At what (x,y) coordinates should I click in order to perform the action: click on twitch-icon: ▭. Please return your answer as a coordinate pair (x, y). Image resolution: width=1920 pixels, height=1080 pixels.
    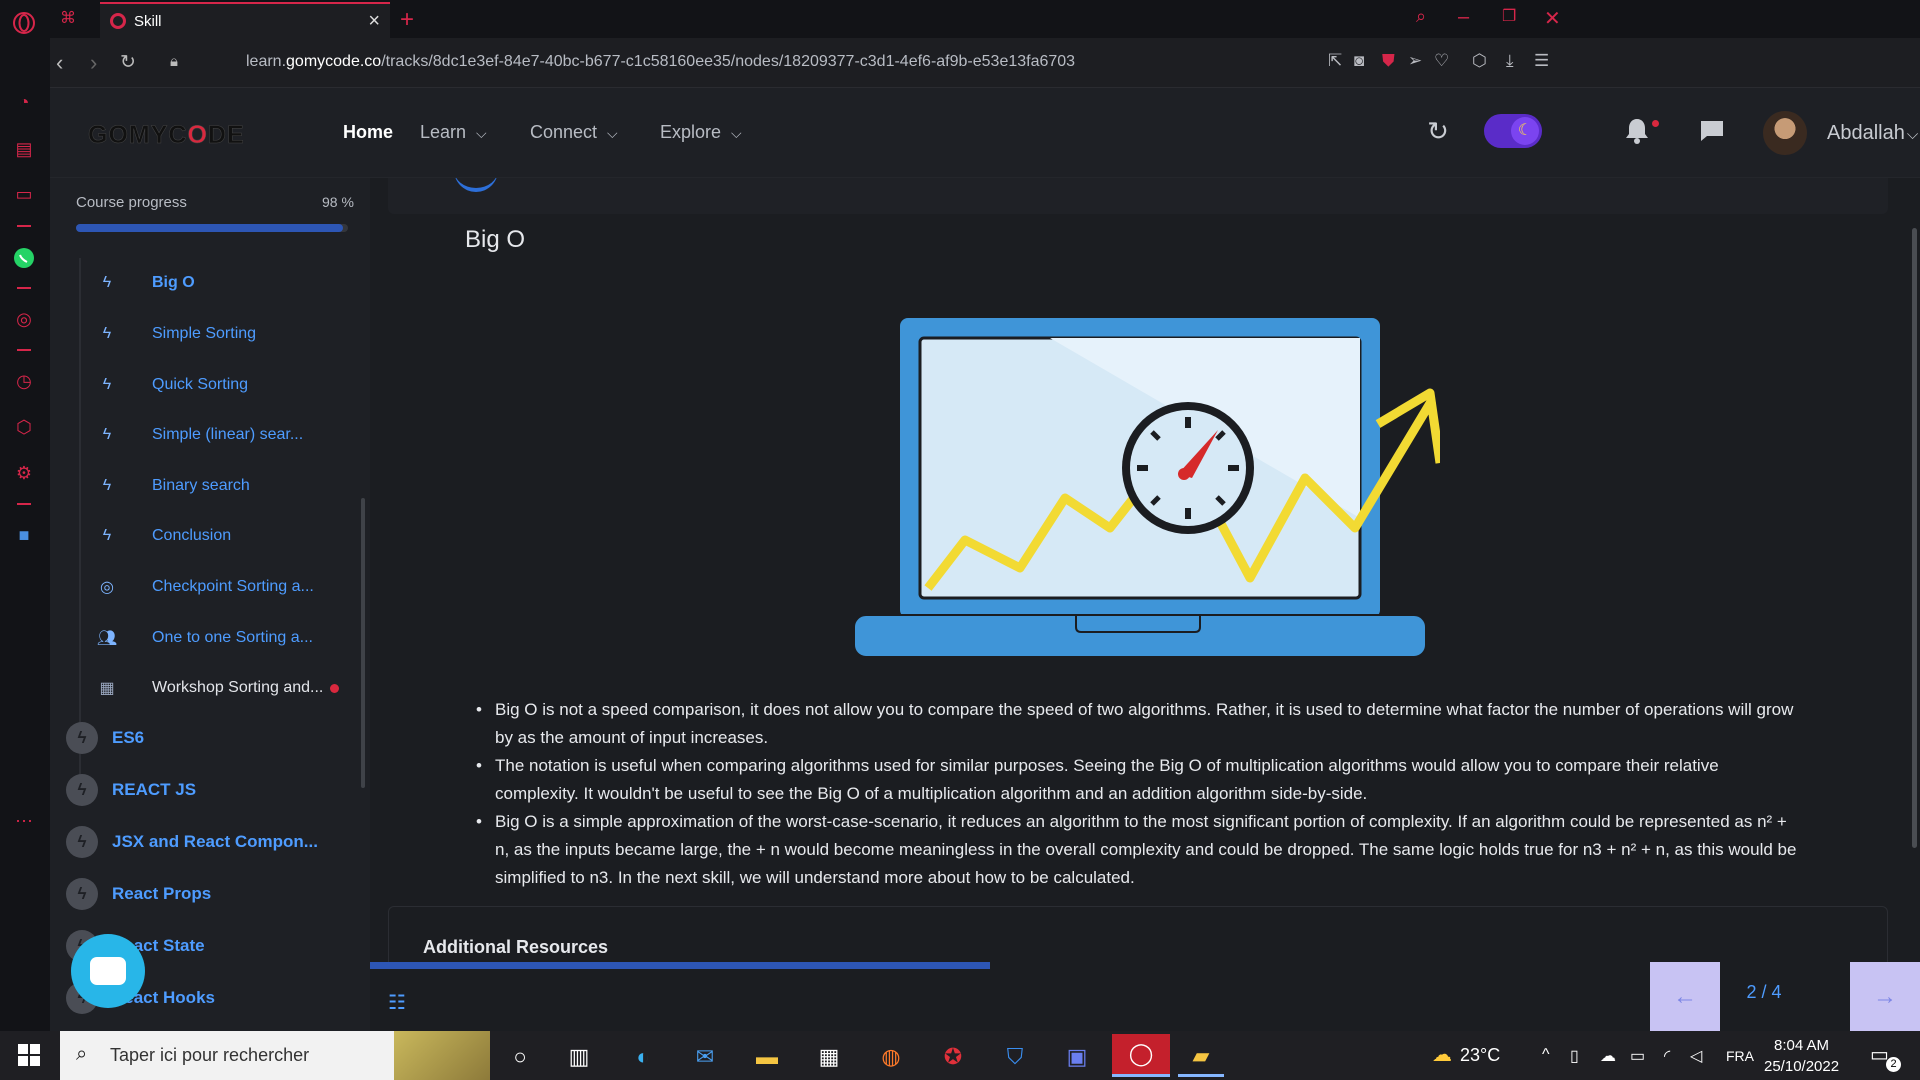
    Looking at the image, I should click on (24, 194).